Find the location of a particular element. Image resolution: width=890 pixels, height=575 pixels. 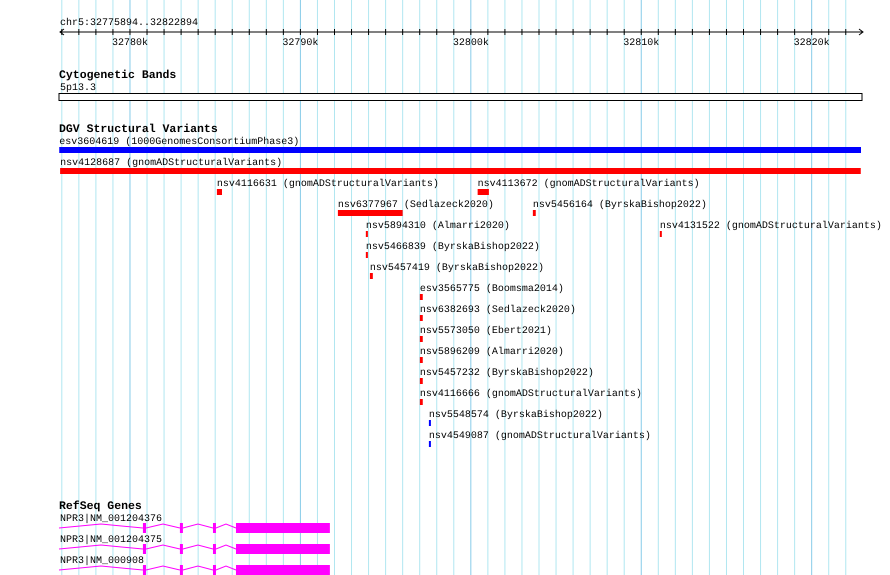

tick-label: 32780k is located at coordinates (130, 43).